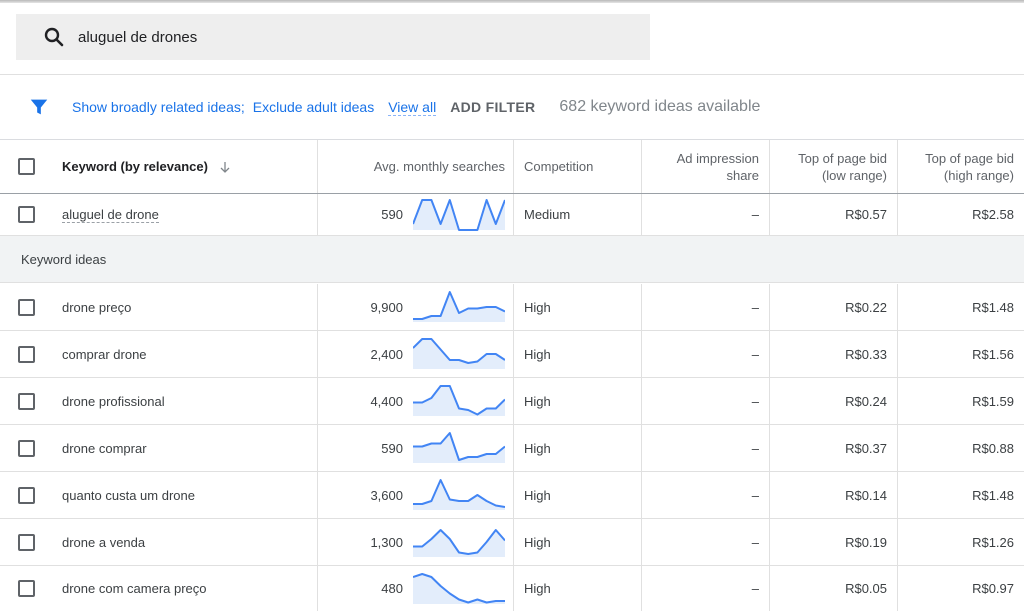 The width and height of the screenshot is (1024, 611). I want to click on arrow-down-icon, so click(225, 167).